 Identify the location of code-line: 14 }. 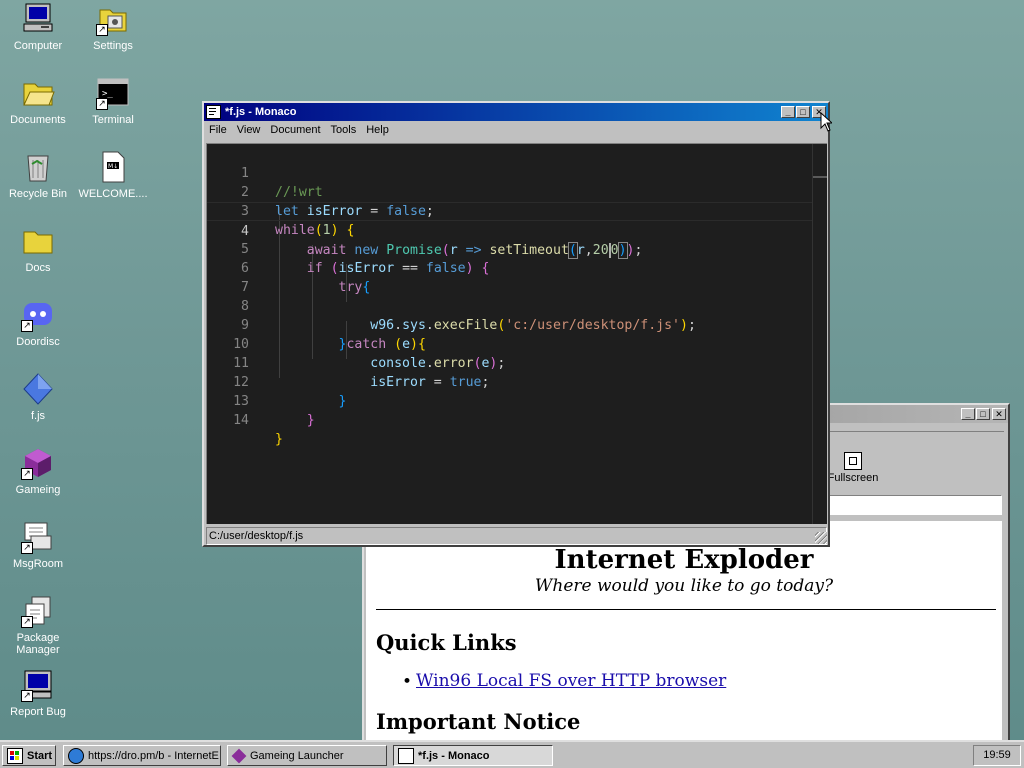
(517, 419).